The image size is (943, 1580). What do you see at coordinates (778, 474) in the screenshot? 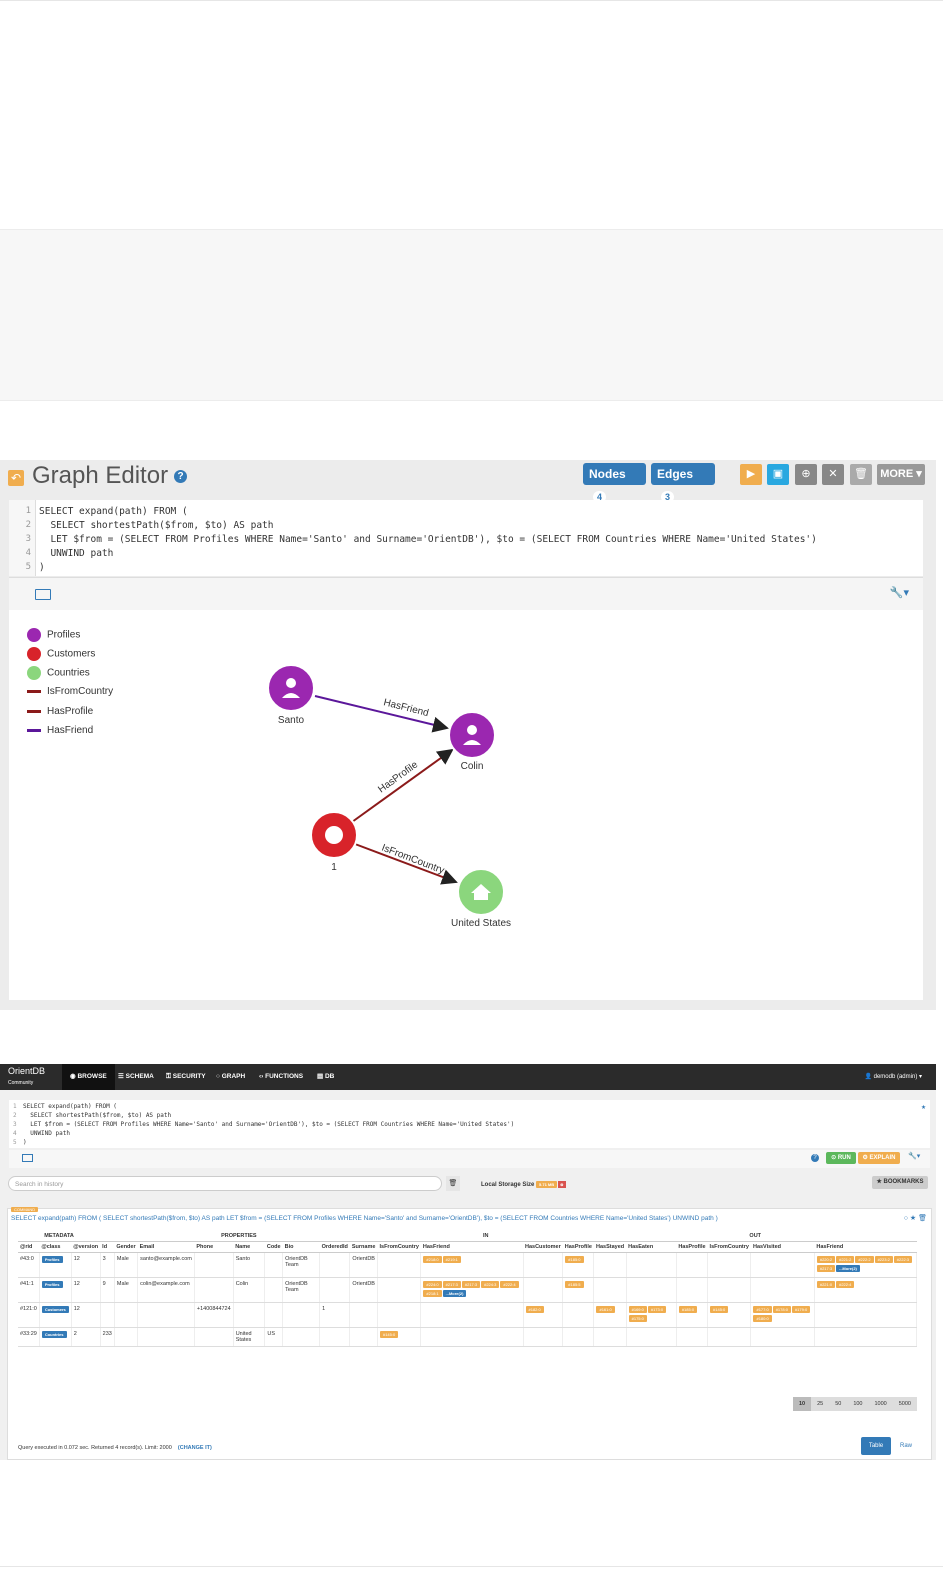
I see `save-icon: ▣` at bounding box center [778, 474].